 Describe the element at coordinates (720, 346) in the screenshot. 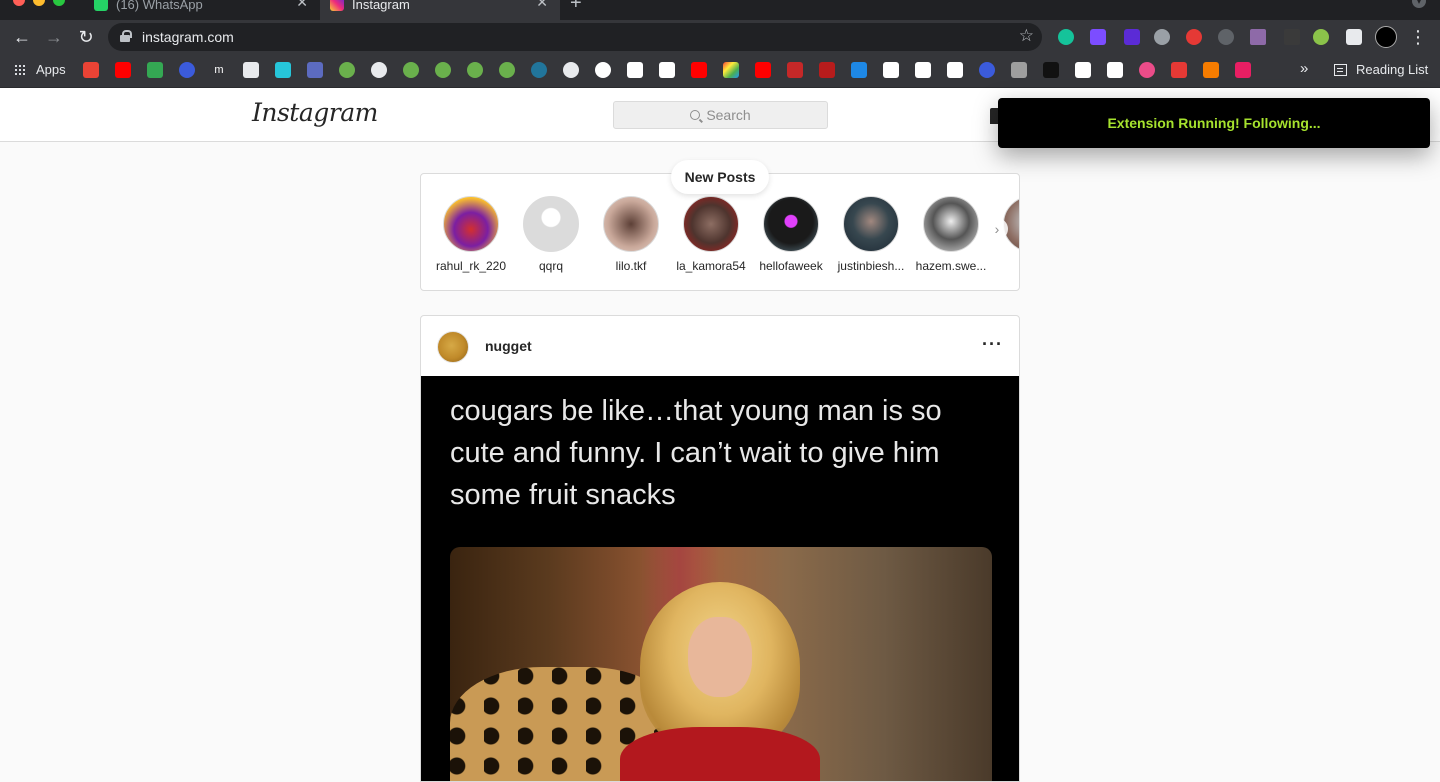

I see `post-header: nugget ···` at that location.